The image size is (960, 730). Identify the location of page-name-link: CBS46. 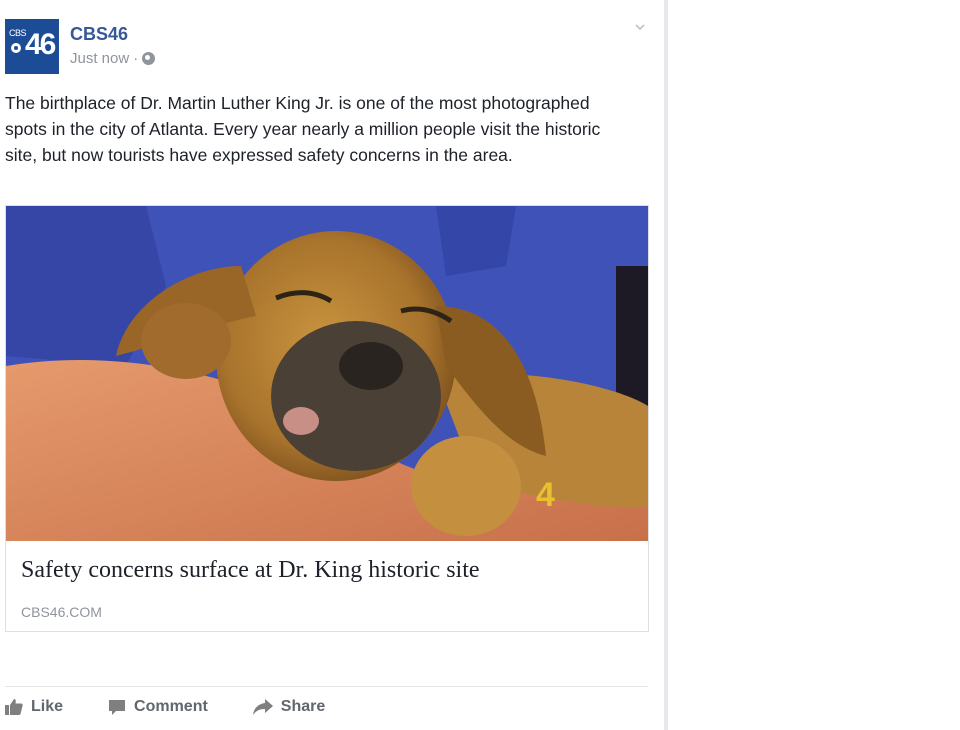
(99, 34).